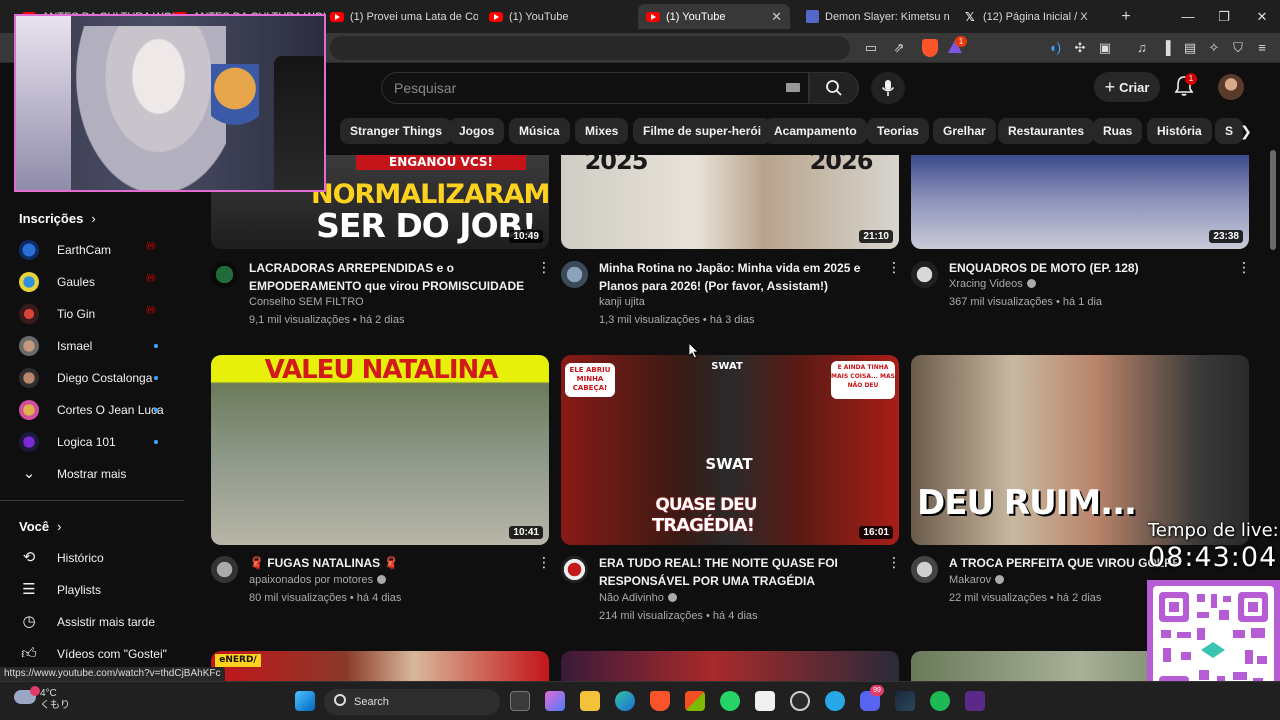 The image size is (1280, 720). What do you see at coordinates (1080, 202) in the screenshot?
I see `video-thumbnail: 23:38` at bounding box center [1080, 202].